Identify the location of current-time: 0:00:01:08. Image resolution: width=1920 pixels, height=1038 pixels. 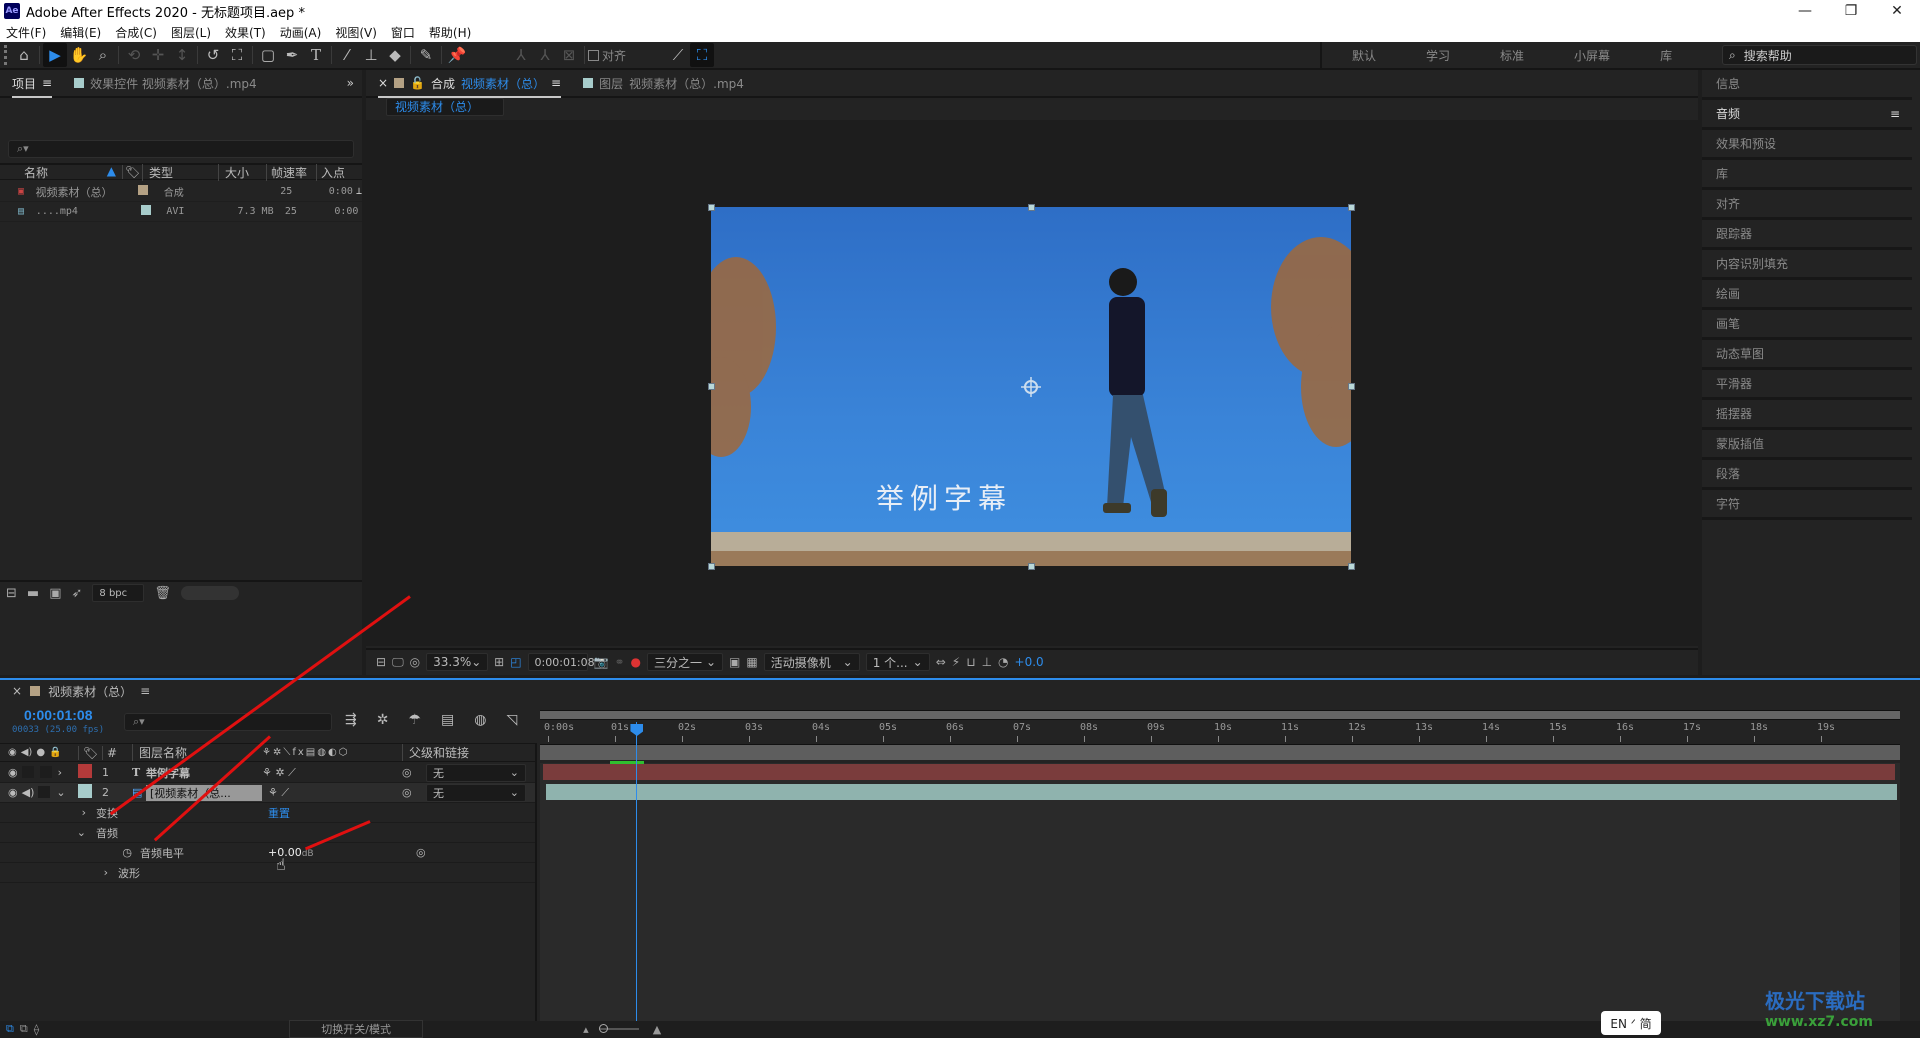
(58, 715).